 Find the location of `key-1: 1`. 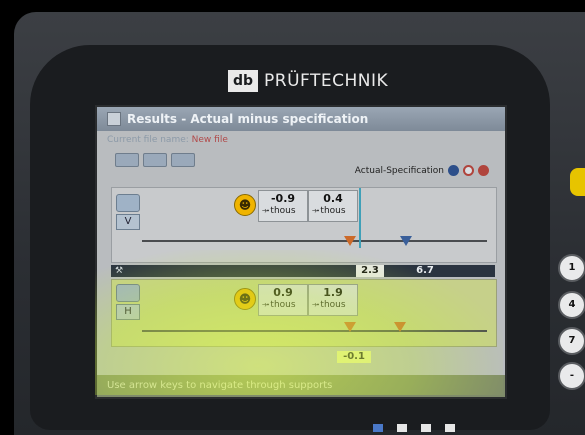

key-1: 1 is located at coordinates (571, 268).